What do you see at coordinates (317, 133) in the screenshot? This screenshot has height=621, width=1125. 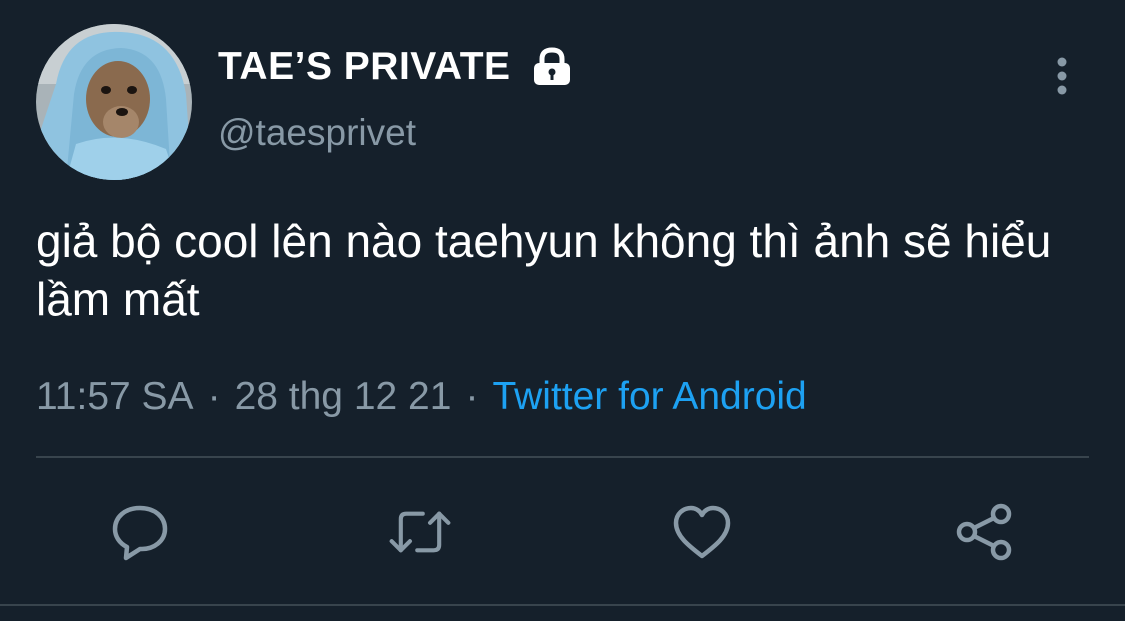 I see `handle: @taesprivet` at bounding box center [317, 133].